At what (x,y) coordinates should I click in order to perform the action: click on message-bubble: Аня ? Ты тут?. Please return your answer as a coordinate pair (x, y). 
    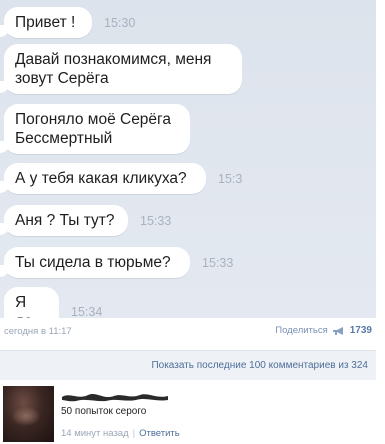
    Looking at the image, I should click on (64, 220).